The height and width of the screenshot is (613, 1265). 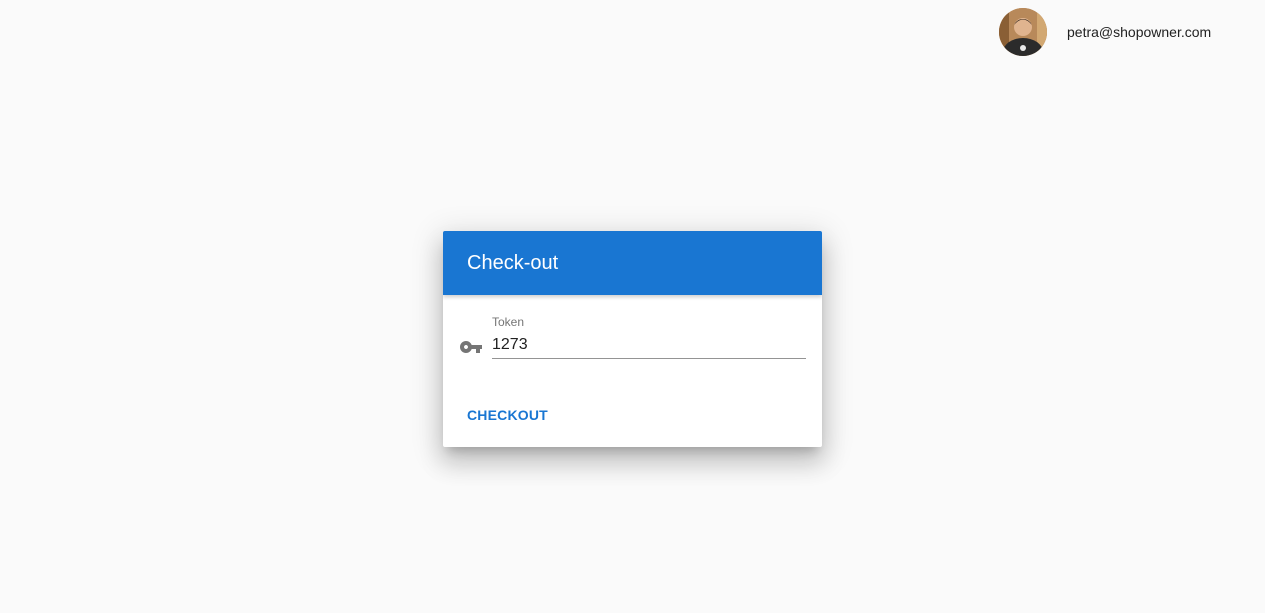 What do you see at coordinates (508, 322) in the screenshot?
I see `token-label: Token` at bounding box center [508, 322].